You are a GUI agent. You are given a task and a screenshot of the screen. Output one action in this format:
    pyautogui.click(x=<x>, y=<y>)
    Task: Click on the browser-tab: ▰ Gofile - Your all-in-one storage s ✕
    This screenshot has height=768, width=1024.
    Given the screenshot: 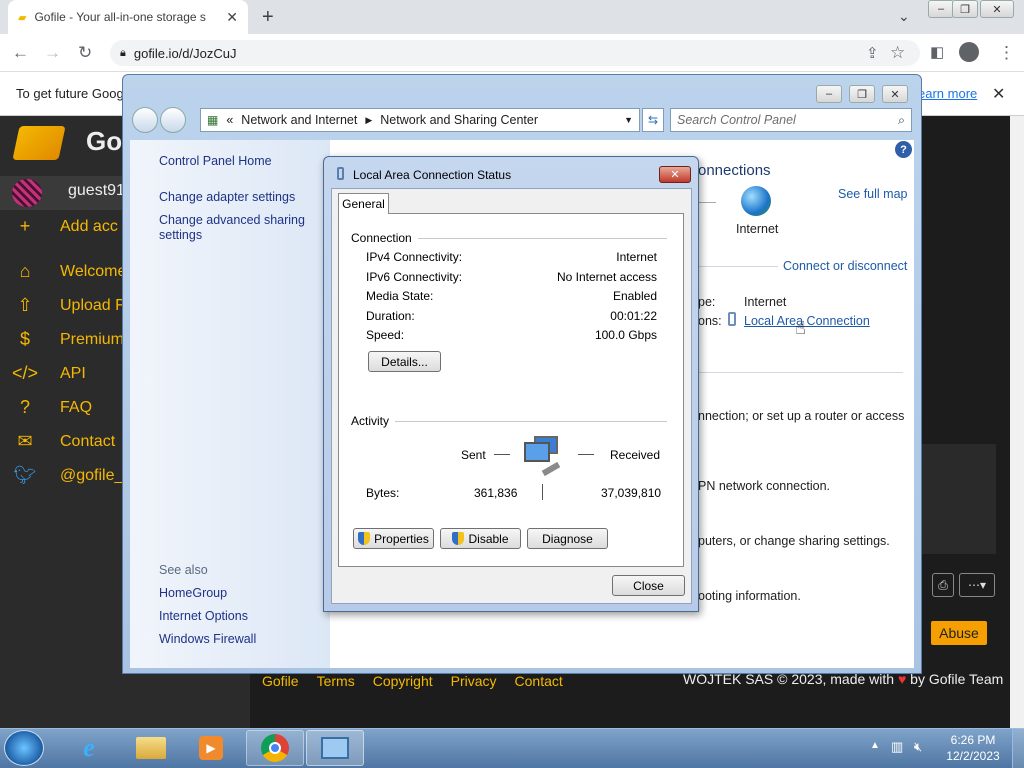 What is the action you would take?
    pyautogui.click(x=128, y=17)
    